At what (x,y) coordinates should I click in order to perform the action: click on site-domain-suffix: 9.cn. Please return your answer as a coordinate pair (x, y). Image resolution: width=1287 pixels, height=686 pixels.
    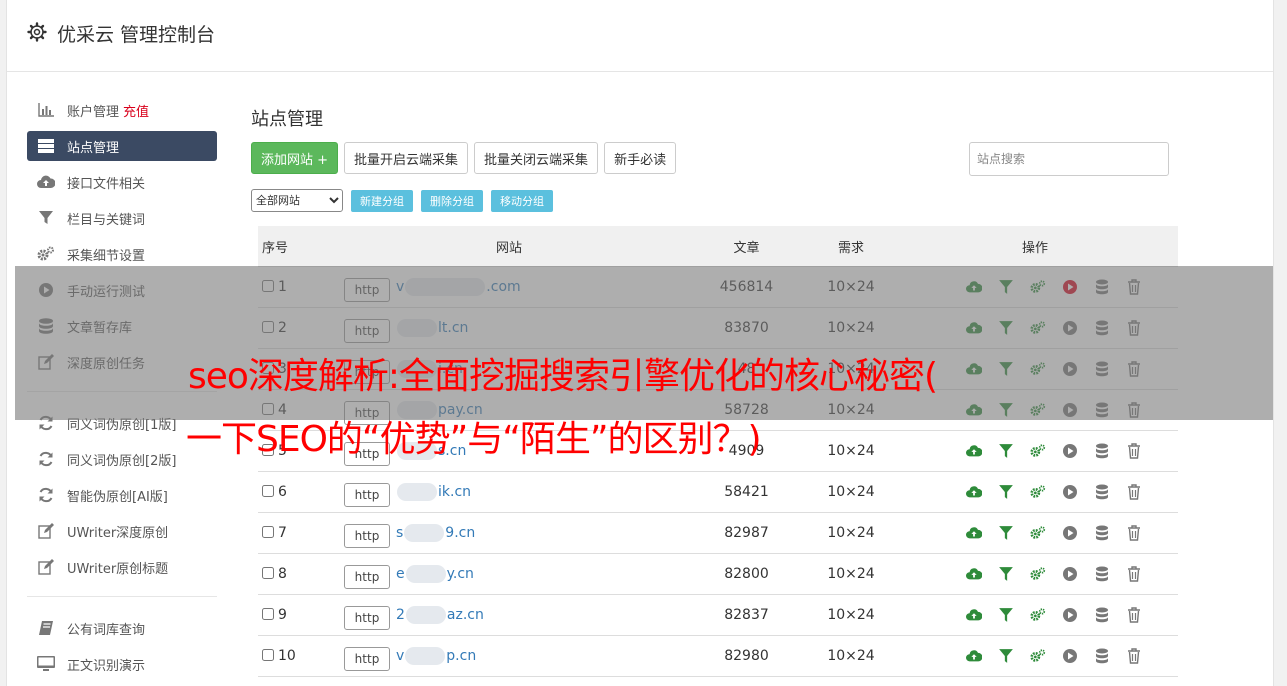
    Looking at the image, I should click on (460, 533).